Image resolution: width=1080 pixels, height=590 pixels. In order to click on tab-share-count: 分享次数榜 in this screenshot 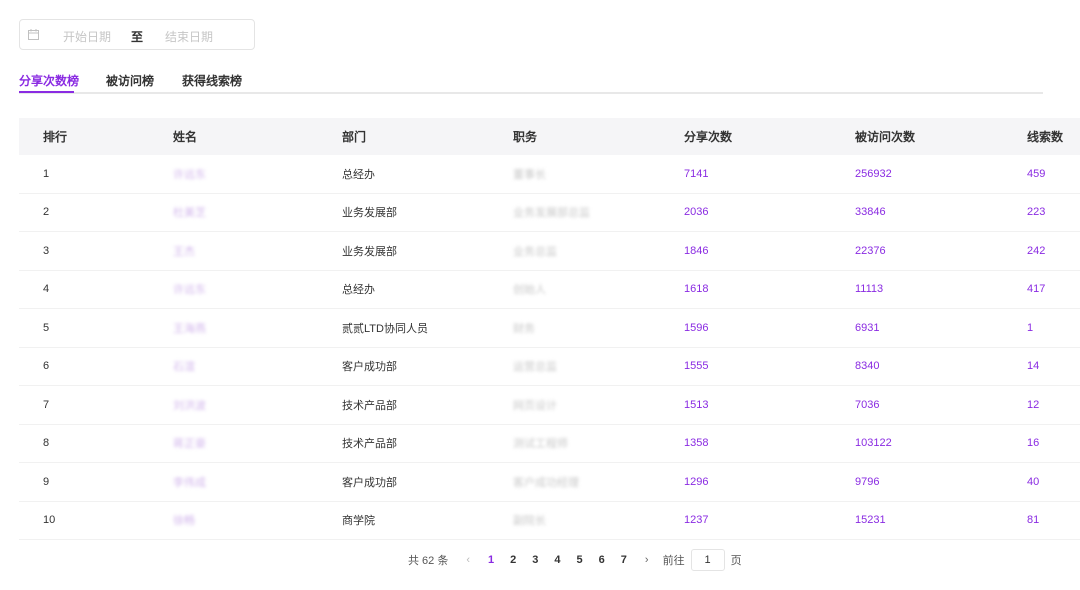, I will do `click(49, 80)`.